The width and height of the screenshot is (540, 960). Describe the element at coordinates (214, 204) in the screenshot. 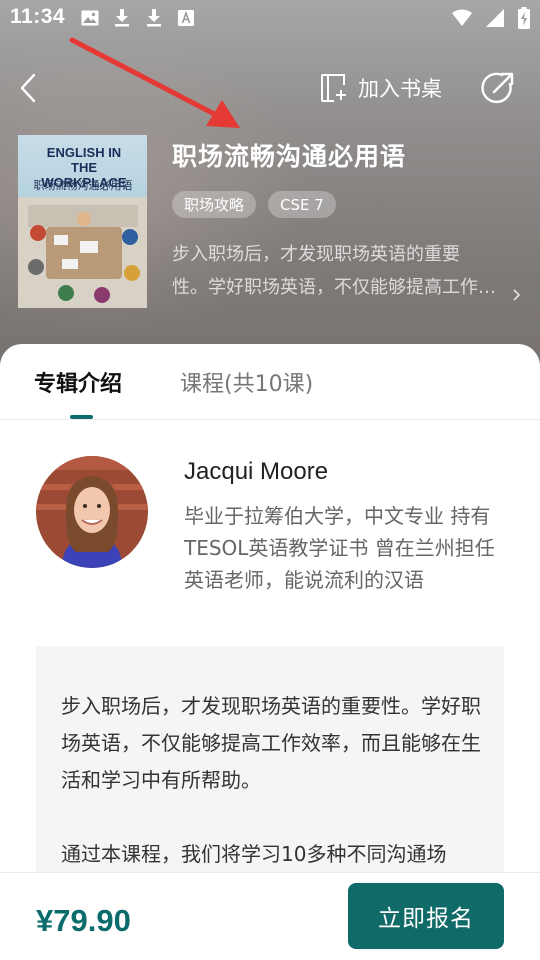

I see `tag-category: 职场攻略` at that location.